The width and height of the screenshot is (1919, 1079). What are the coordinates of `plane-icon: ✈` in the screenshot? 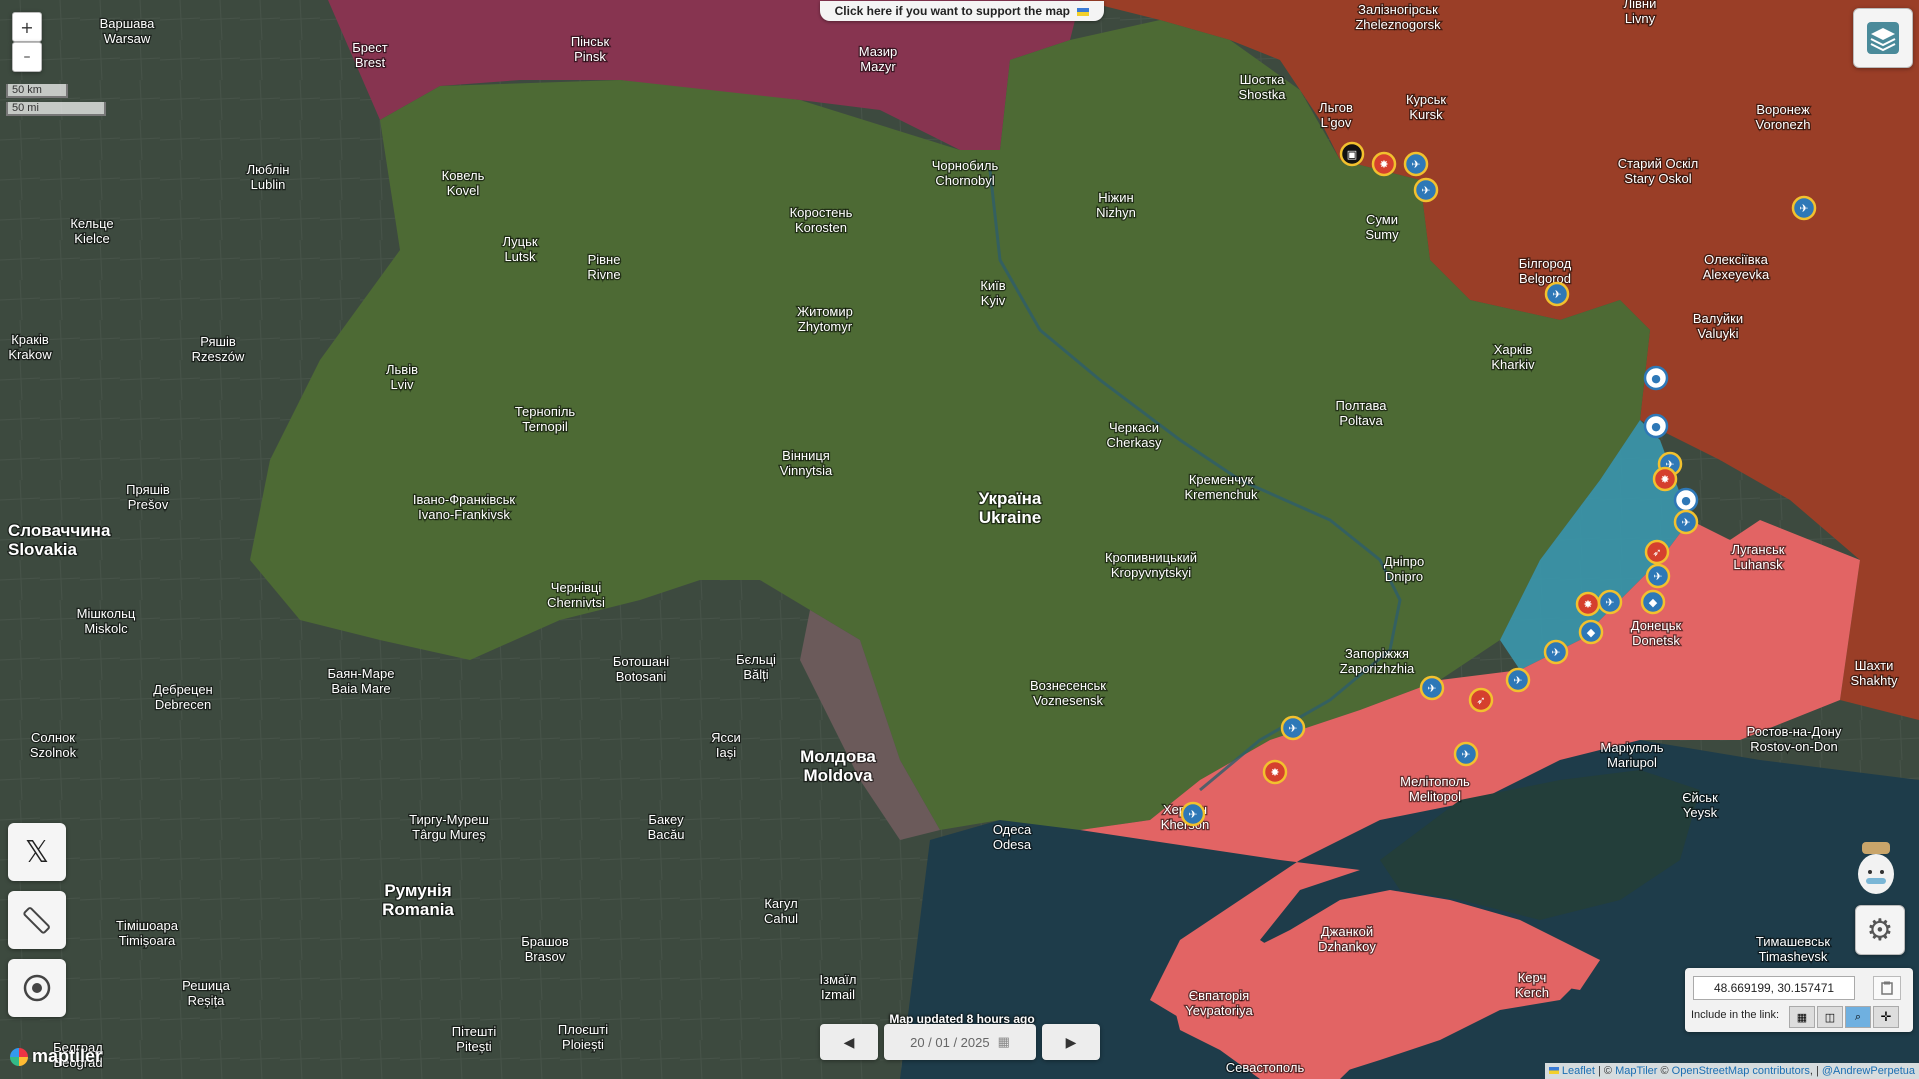 It's located at (1555, 652).